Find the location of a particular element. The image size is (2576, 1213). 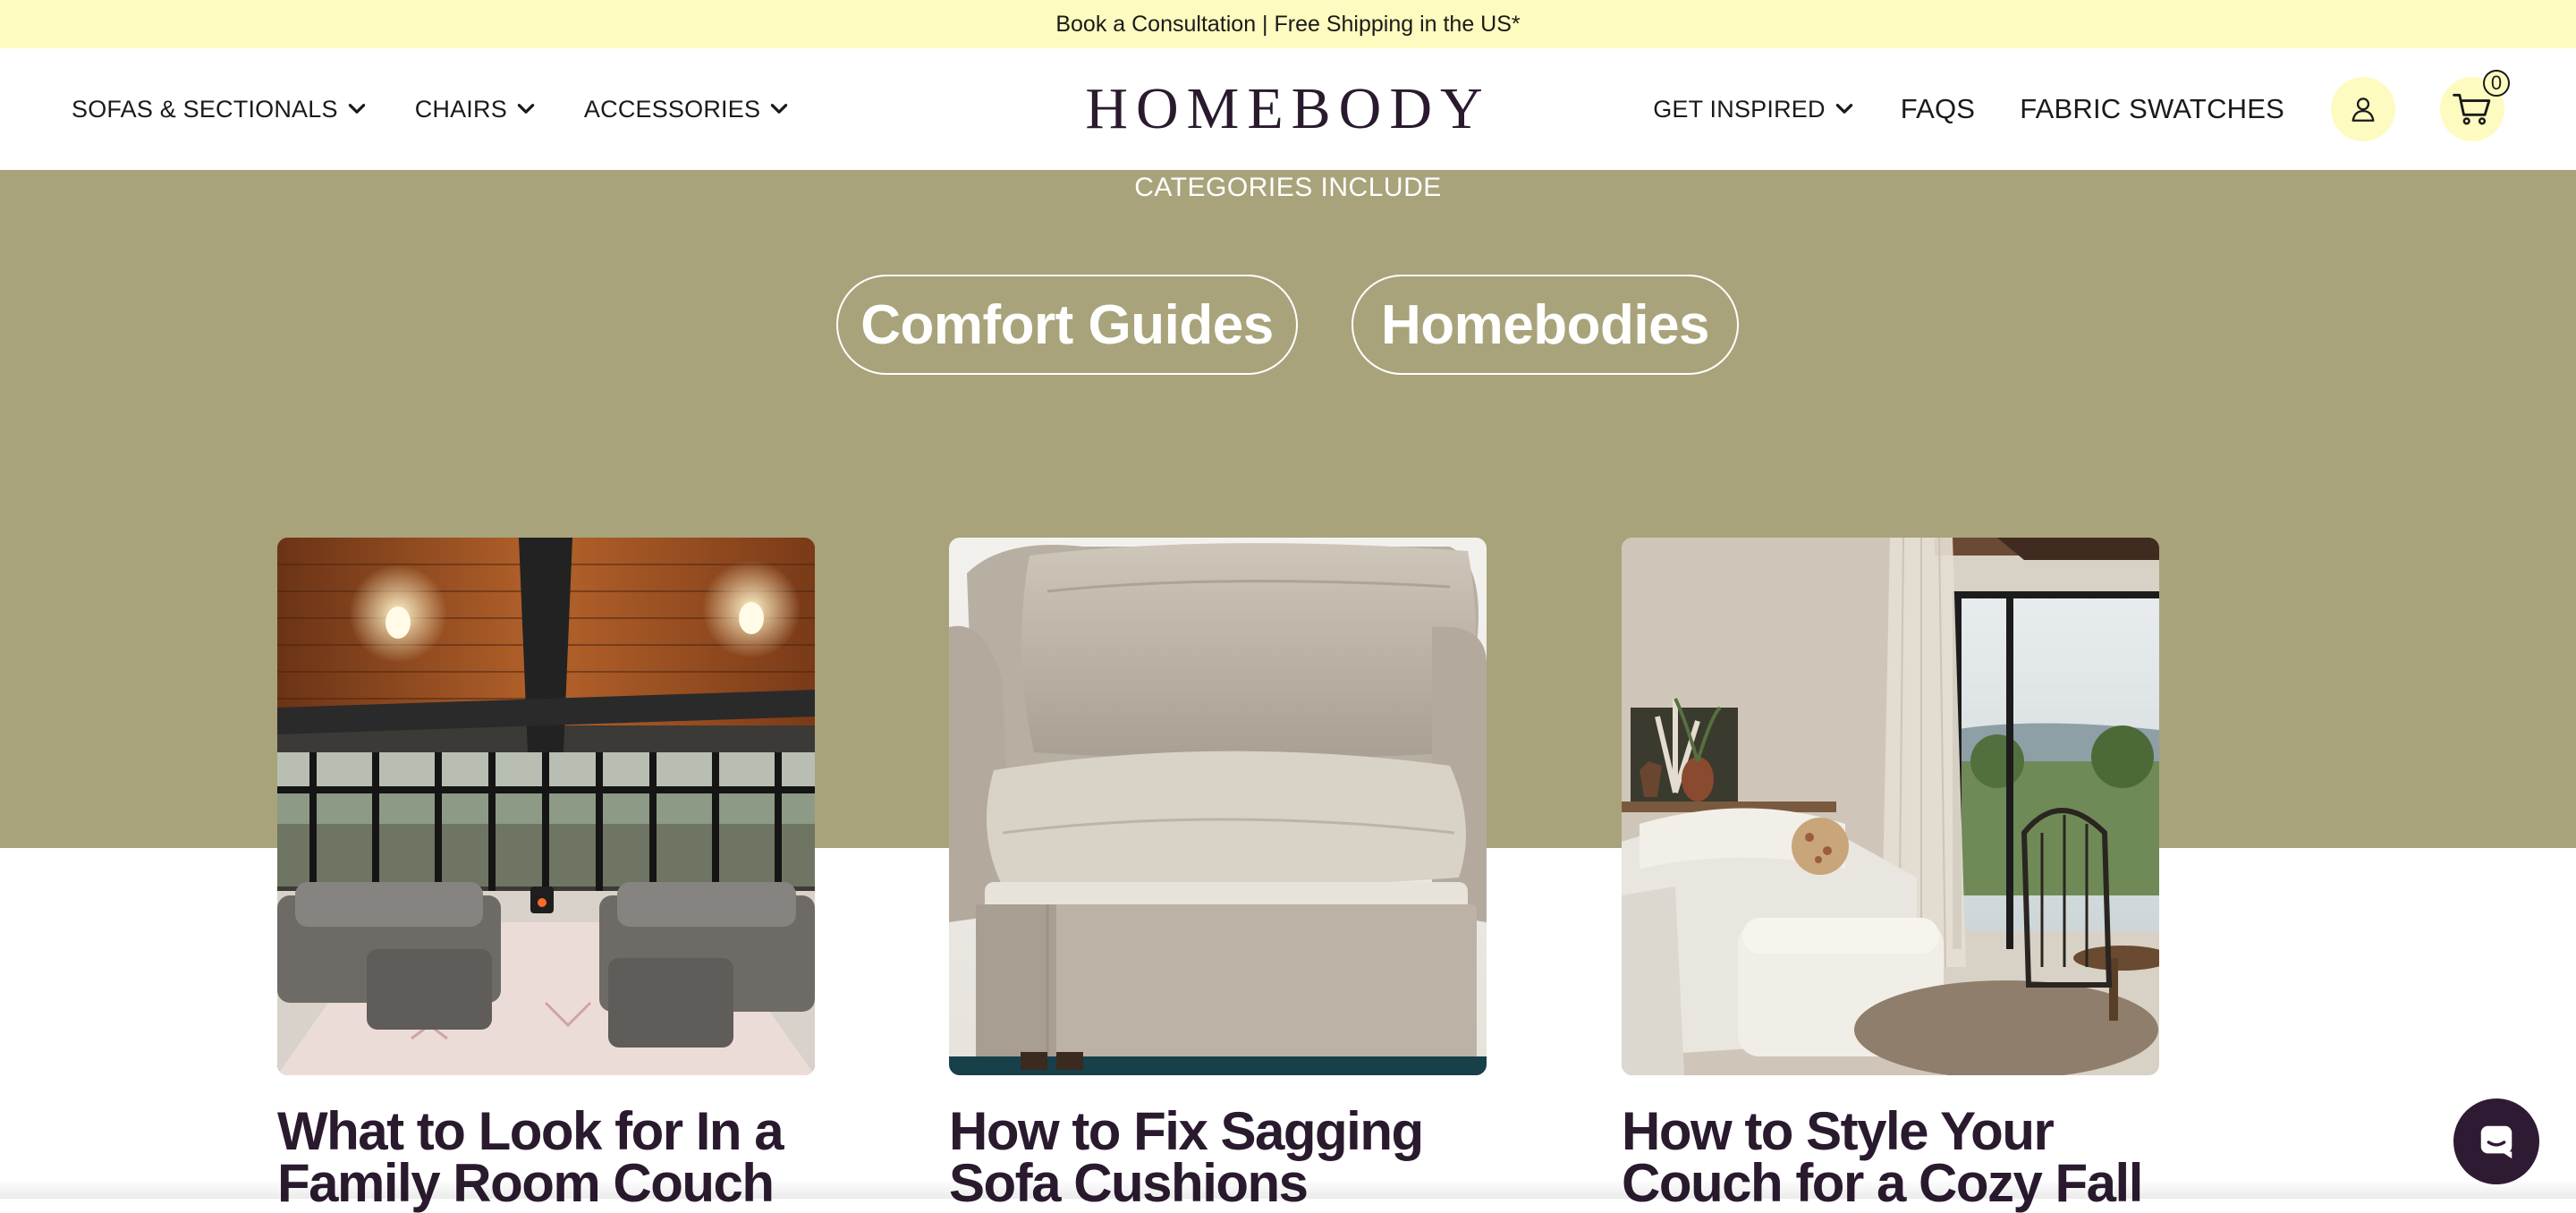

nav-label: GET INSPIRED is located at coordinates (1739, 109).